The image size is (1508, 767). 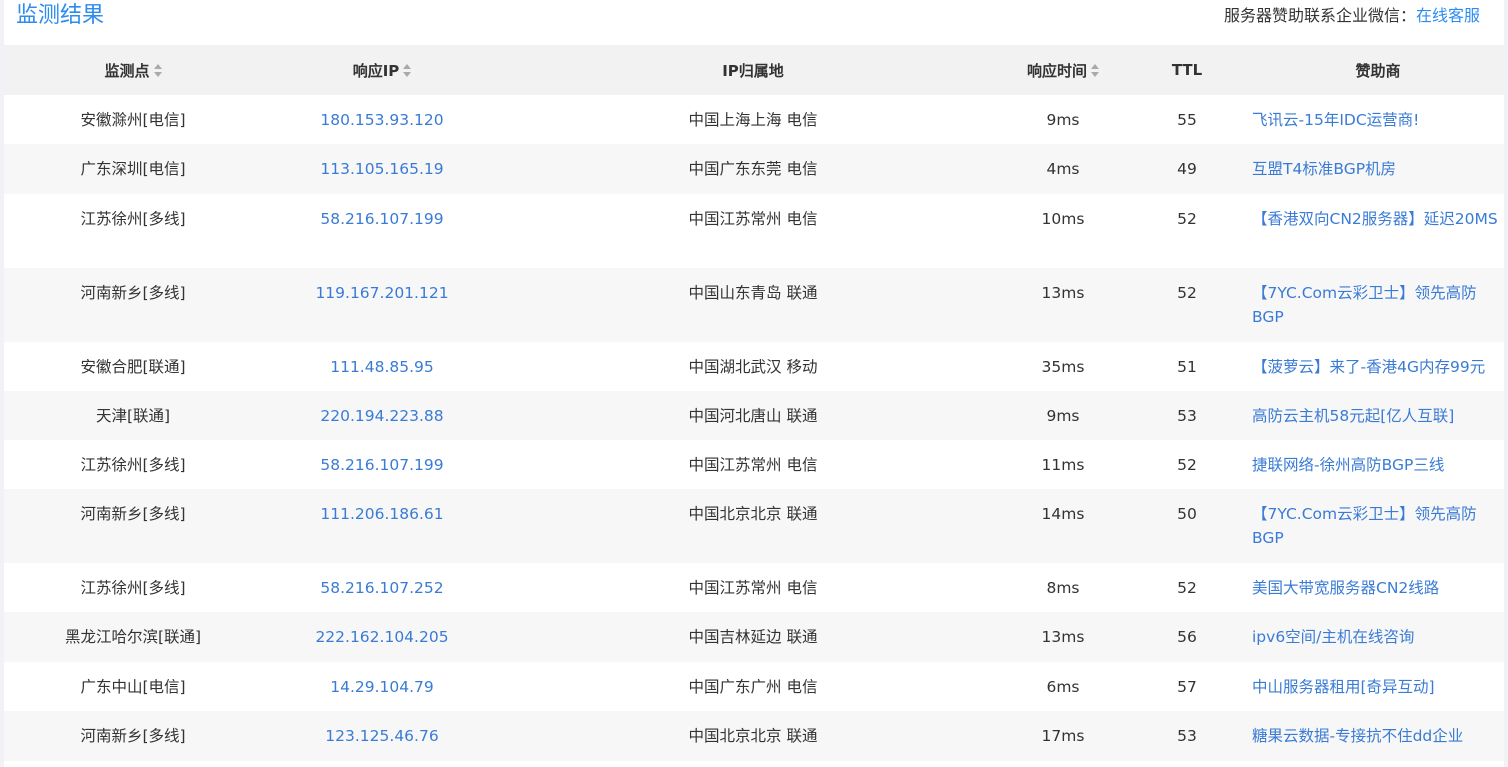 What do you see at coordinates (1063, 686) in the screenshot?
I see `response-time-cell: 6ms` at bounding box center [1063, 686].